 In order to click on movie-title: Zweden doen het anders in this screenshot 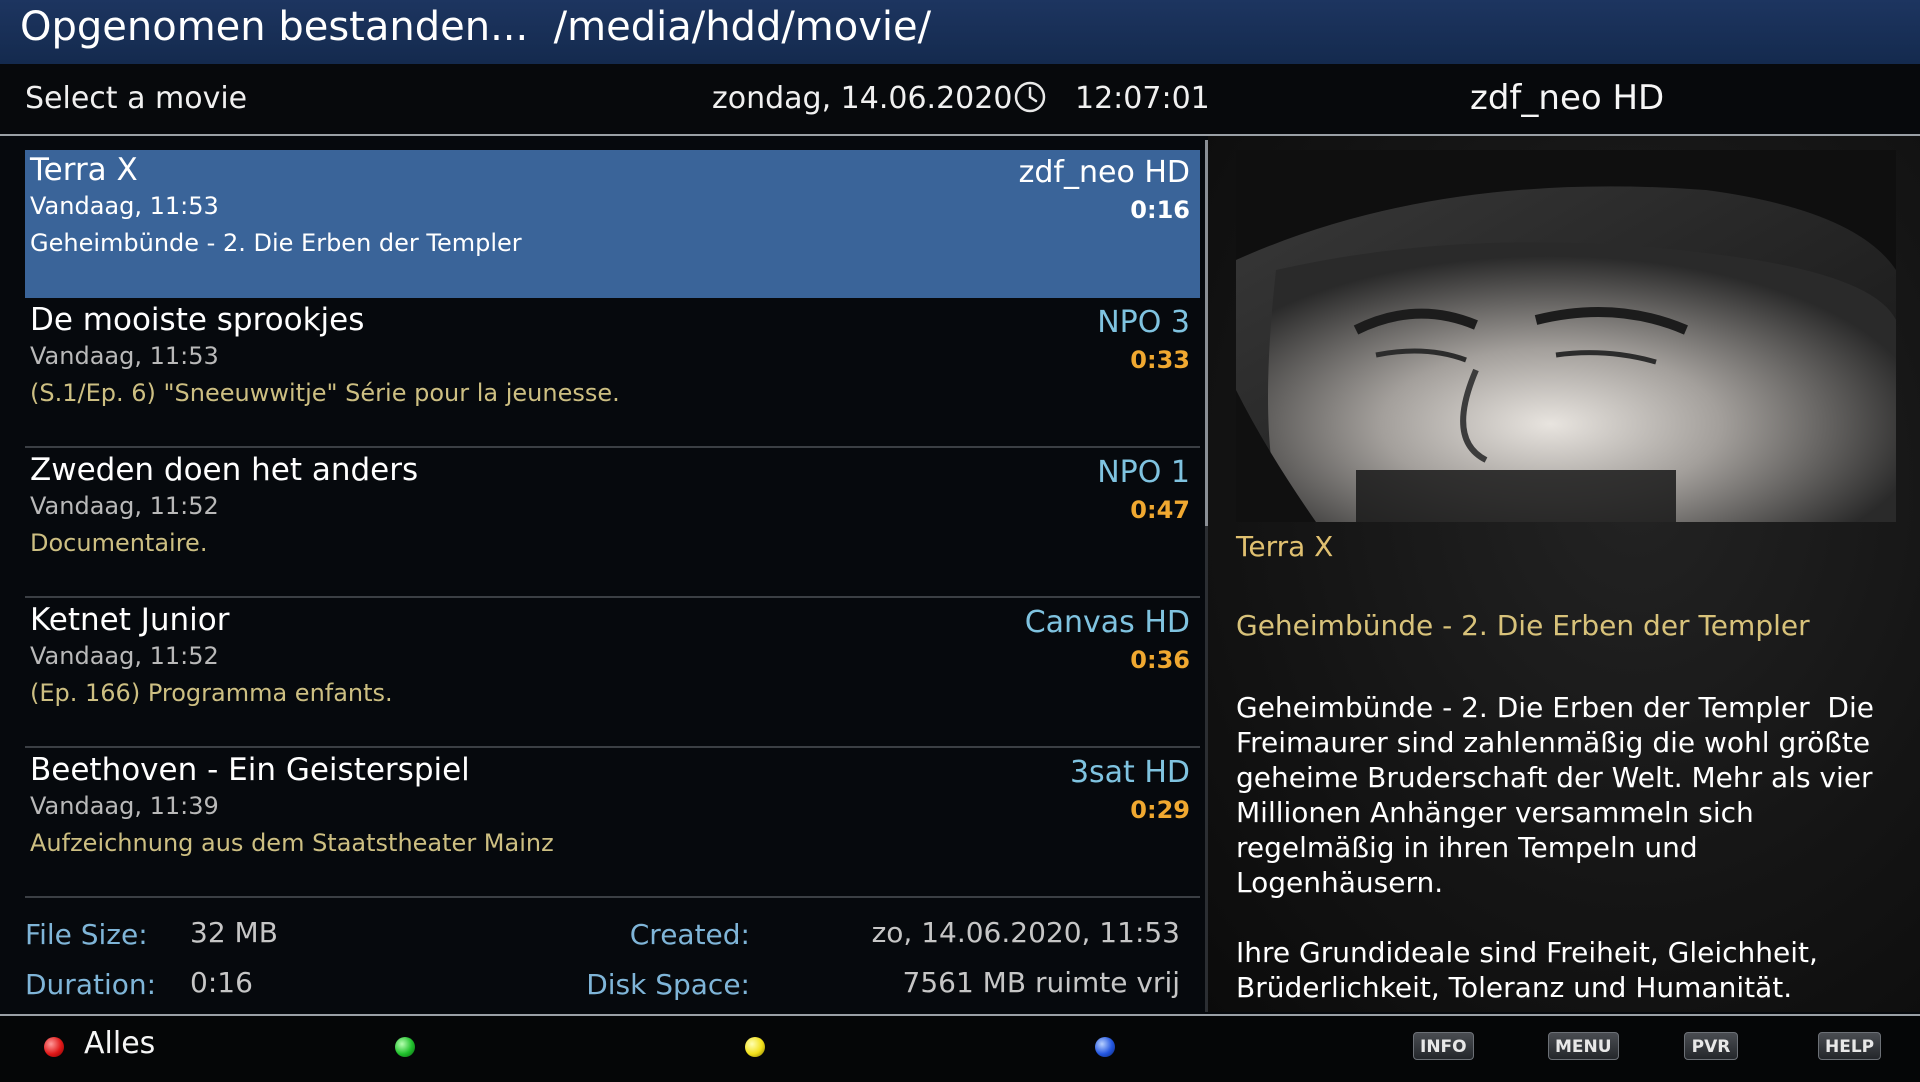, I will do `click(224, 470)`.